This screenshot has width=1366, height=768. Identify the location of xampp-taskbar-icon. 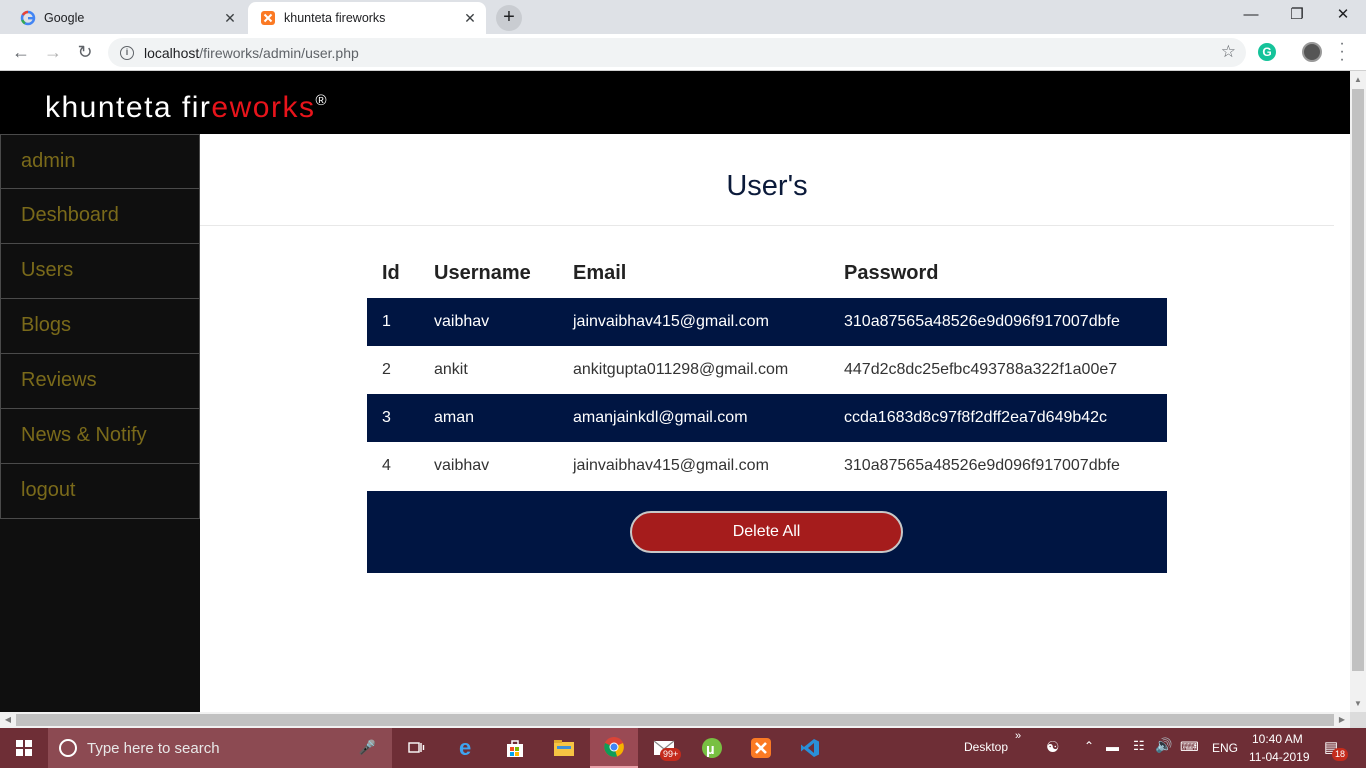
(761, 748).